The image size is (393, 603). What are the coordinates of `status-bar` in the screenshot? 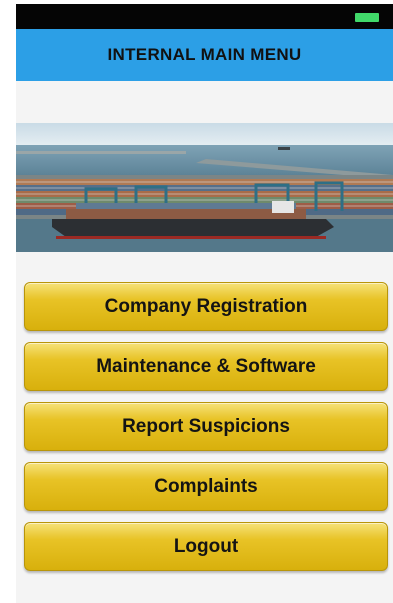 It's located at (204, 16).